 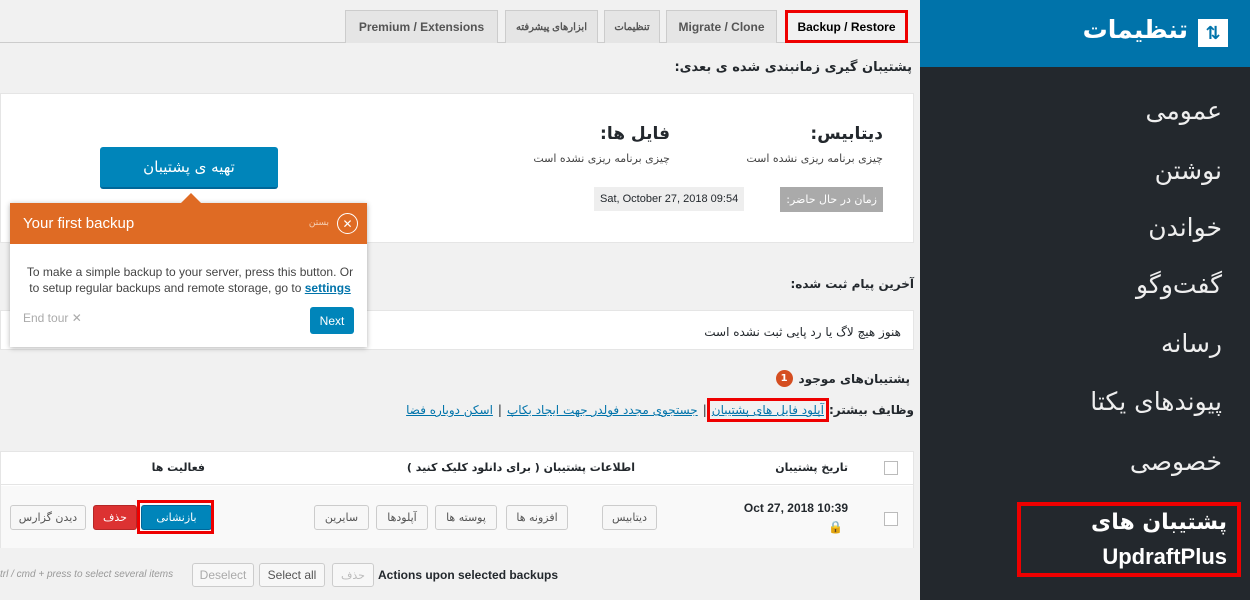 What do you see at coordinates (721, 26) in the screenshot?
I see `tab-migrate-clone: Migrate / Clone` at bounding box center [721, 26].